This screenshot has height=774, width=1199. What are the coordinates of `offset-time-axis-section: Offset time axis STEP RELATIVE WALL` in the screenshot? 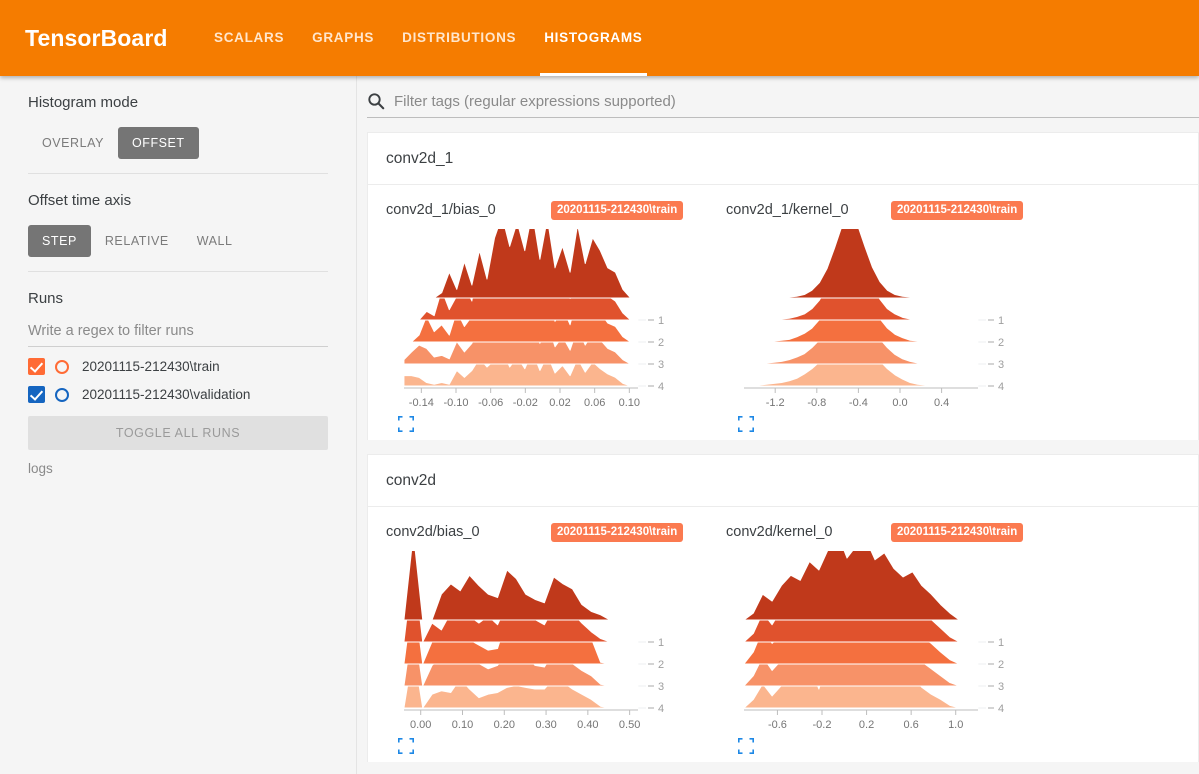 It's located at (178, 223).